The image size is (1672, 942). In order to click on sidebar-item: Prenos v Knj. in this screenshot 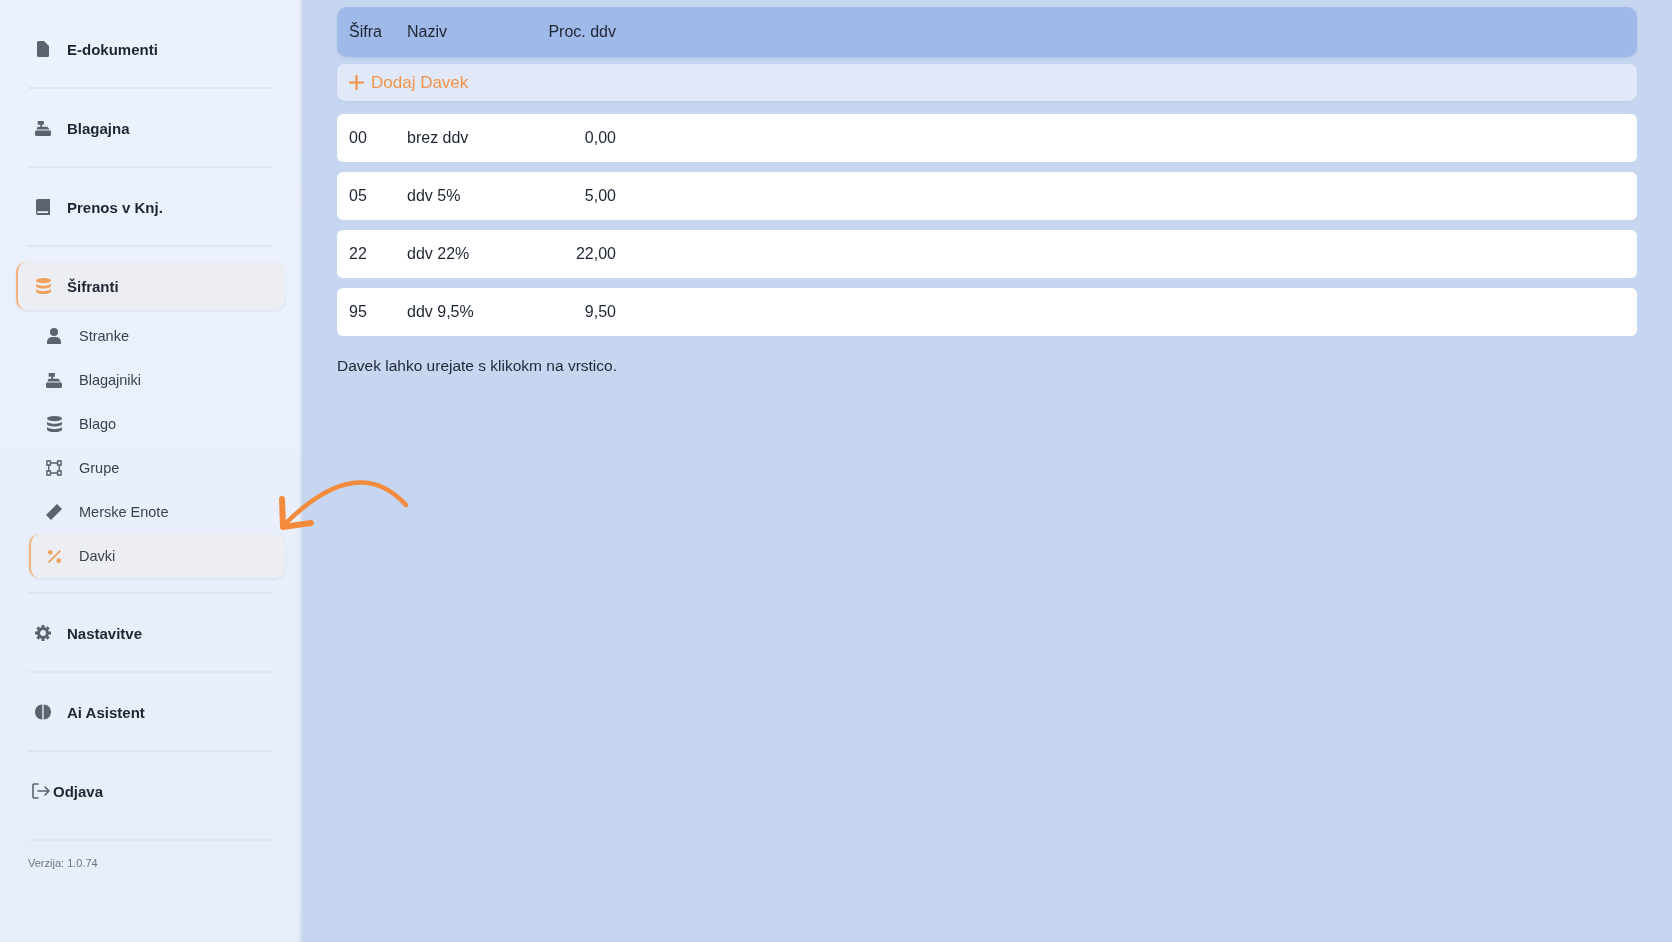, I will do `click(150, 207)`.